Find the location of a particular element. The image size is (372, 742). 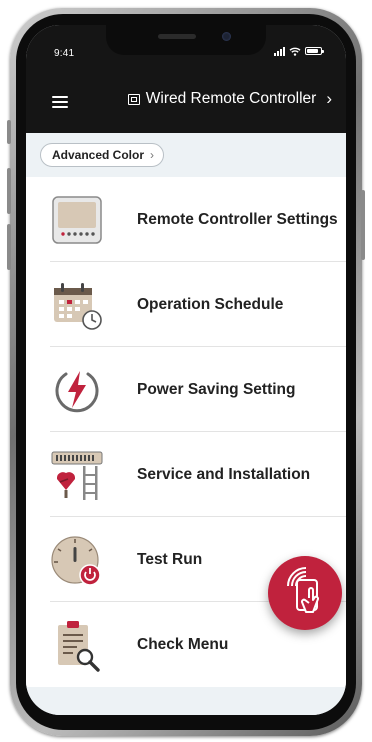

menu-item-service-and-installation: Service and Installation is located at coordinates (186, 474).